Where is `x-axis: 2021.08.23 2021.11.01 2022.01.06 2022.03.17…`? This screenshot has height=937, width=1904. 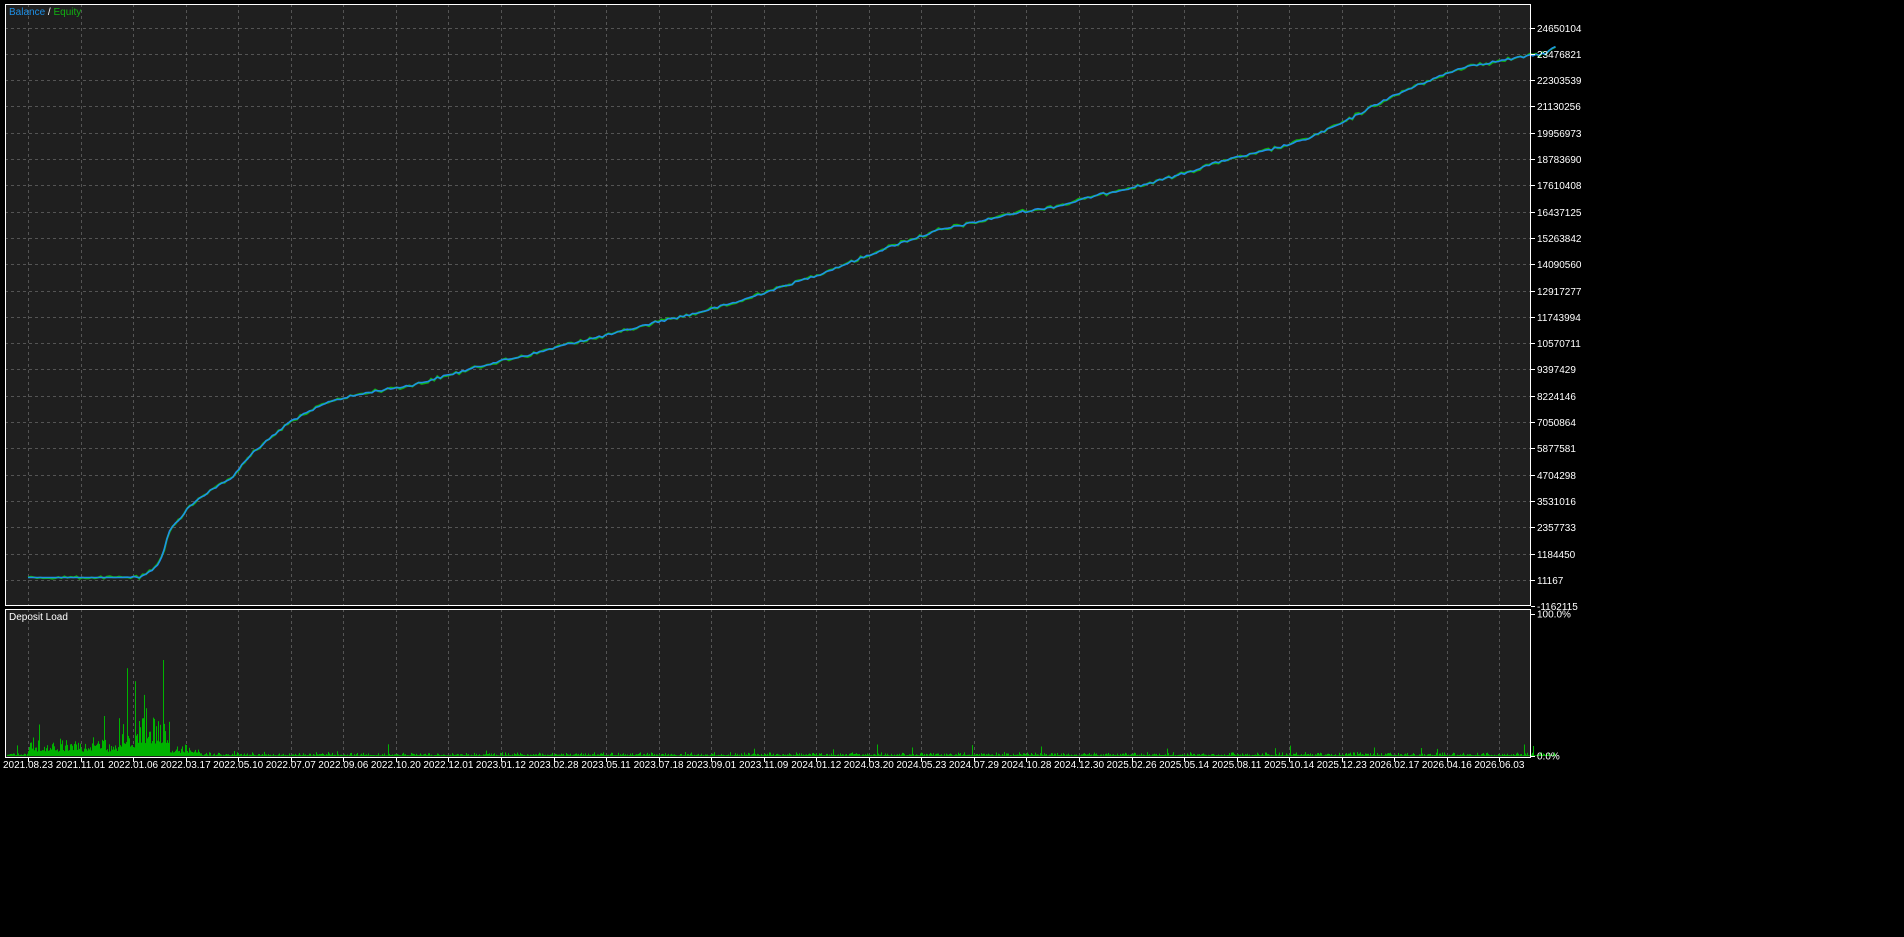 x-axis: 2021.08.23 2021.11.01 2022.01.06 2022.03.17… is located at coordinates (764, 764).